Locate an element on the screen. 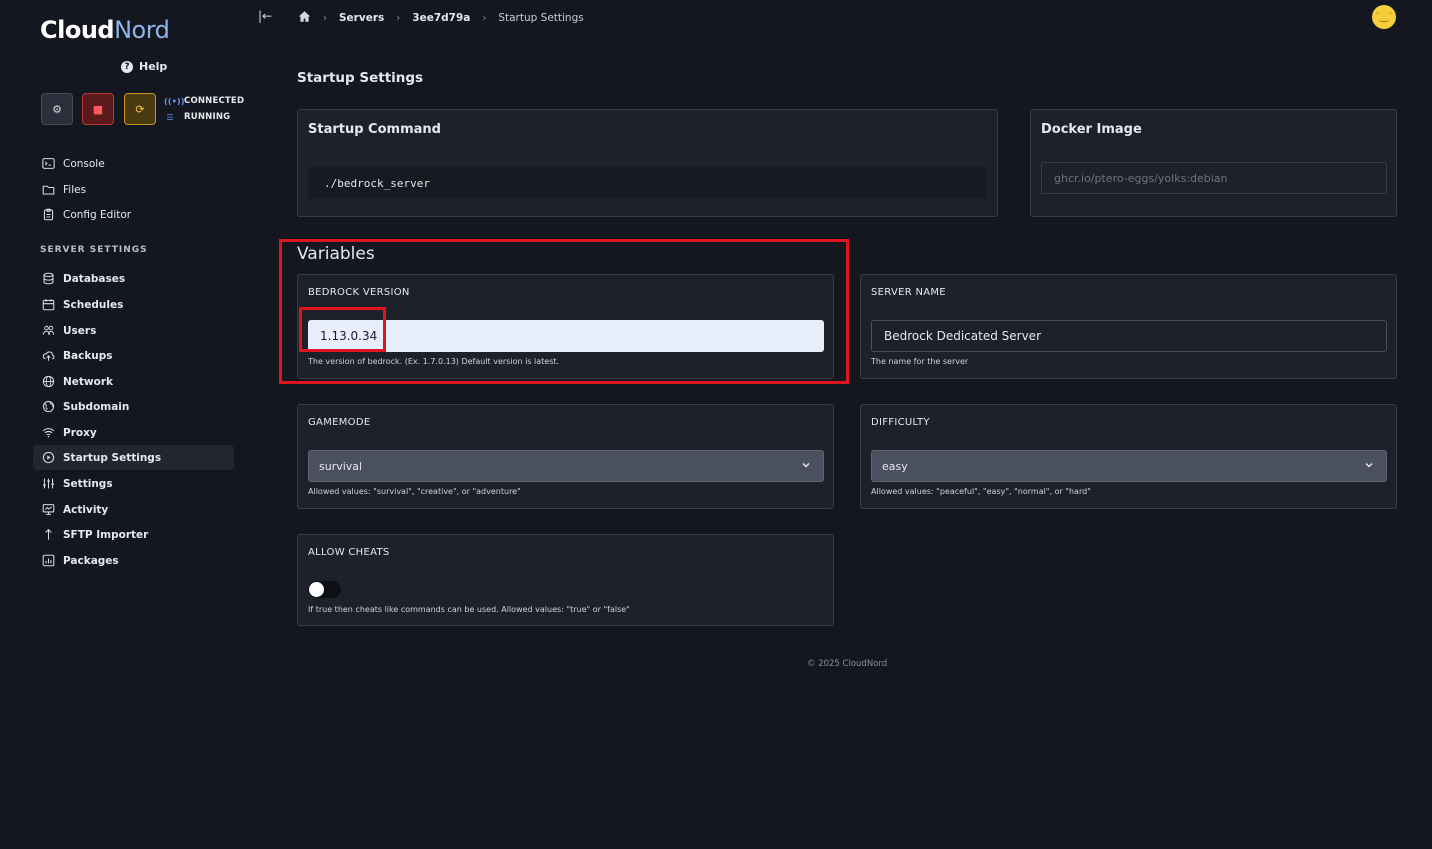 The image size is (1432, 849). sidebar-item-label: Subdomain is located at coordinates (96, 406).